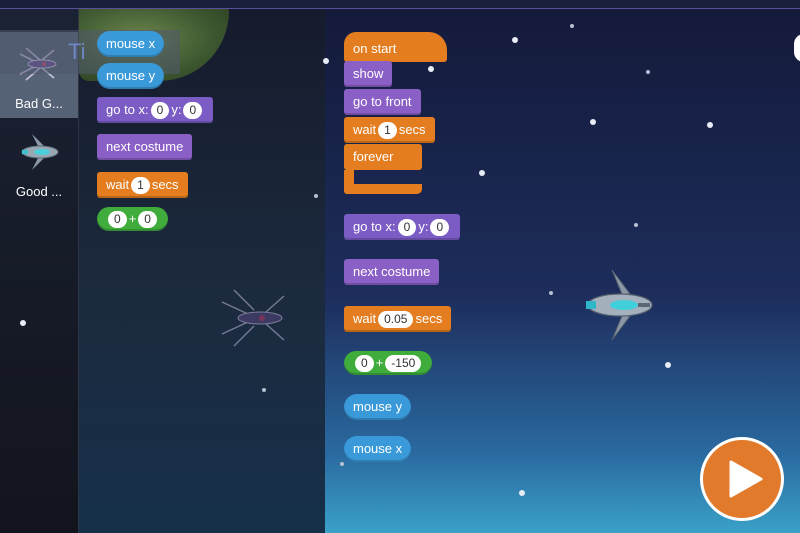 The image size is (800, 533). I want to click on forever-footer, so click(383, 189).